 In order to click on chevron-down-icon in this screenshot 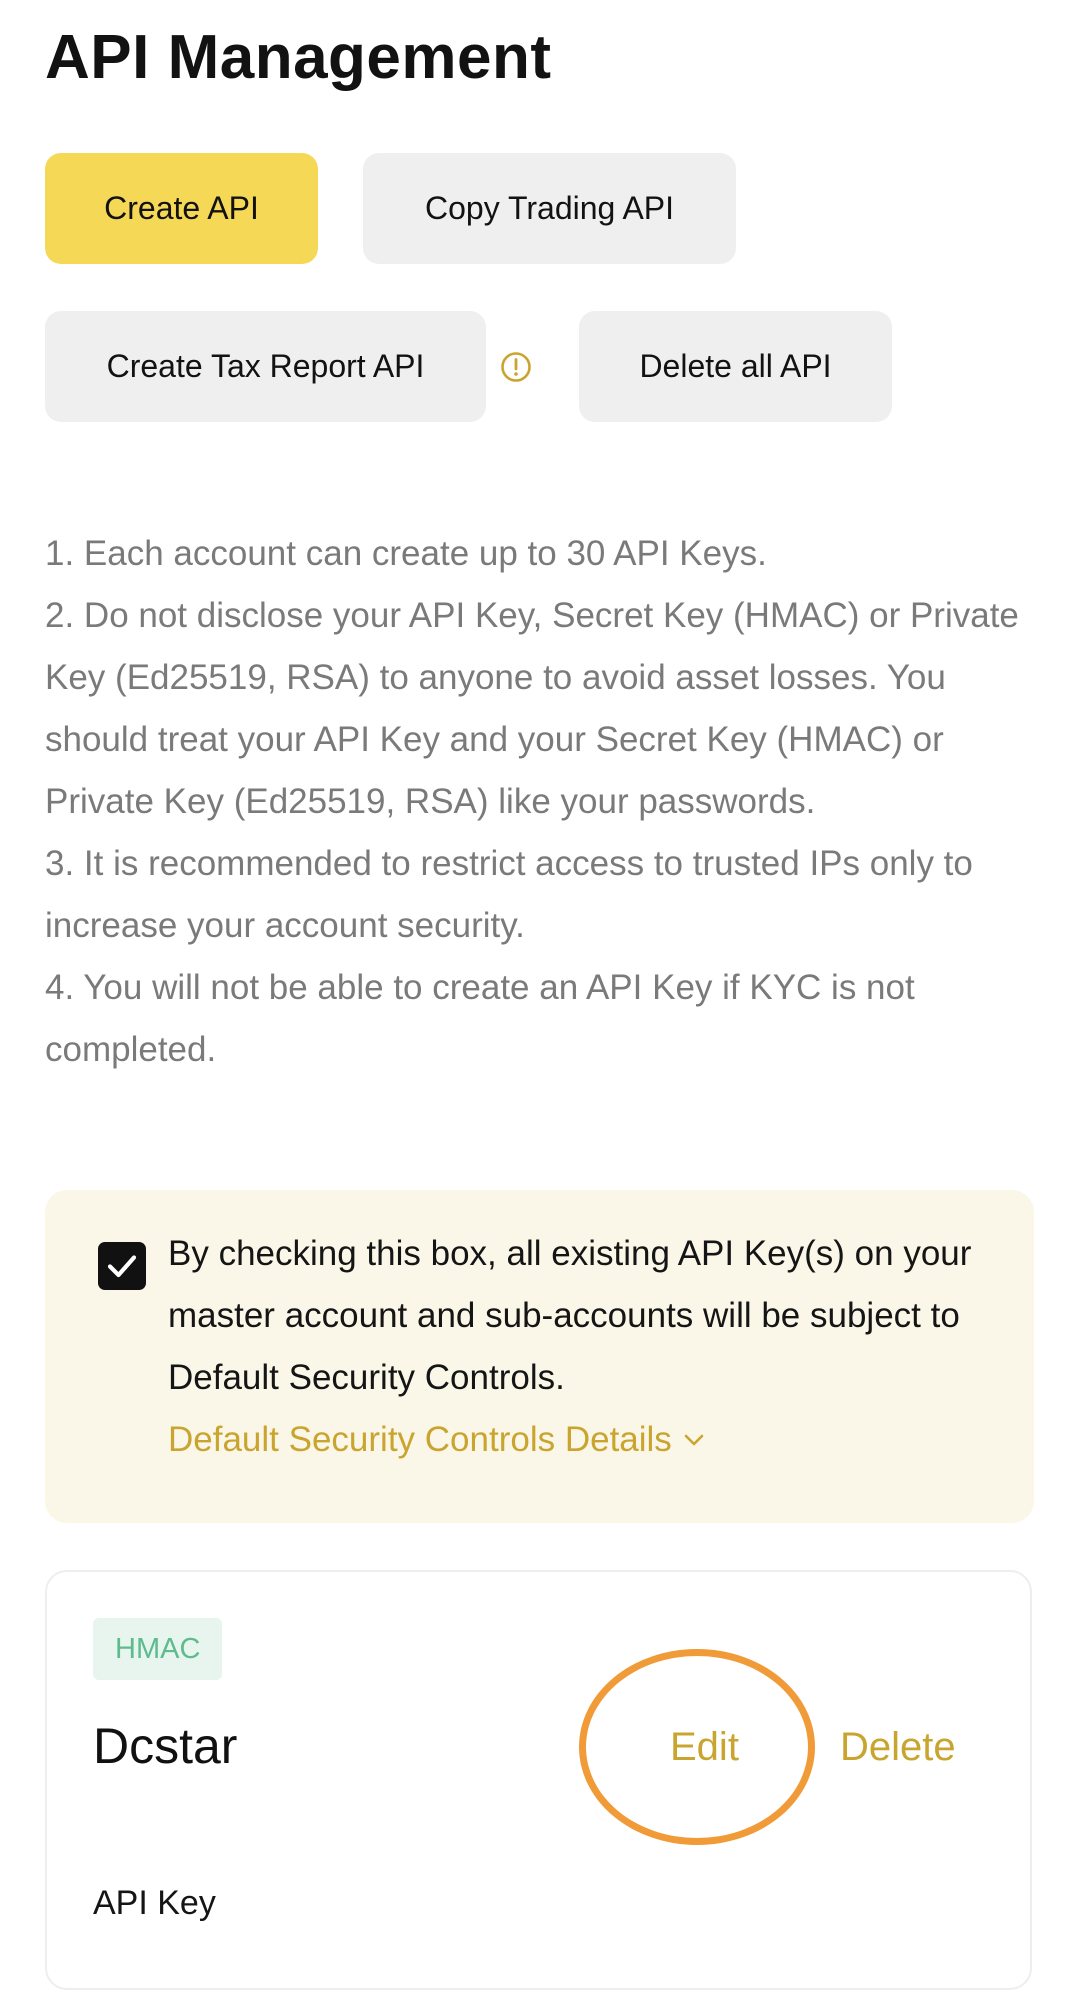, I will do `click(694, 1440)`.